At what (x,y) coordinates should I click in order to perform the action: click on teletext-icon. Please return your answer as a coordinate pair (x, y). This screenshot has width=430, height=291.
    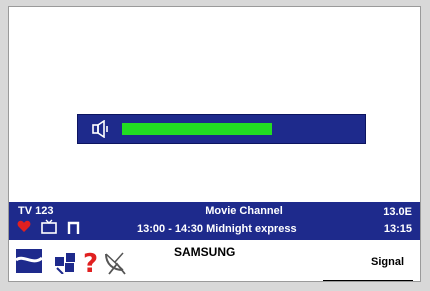
    Looking at the image, I should click on (74, 227).